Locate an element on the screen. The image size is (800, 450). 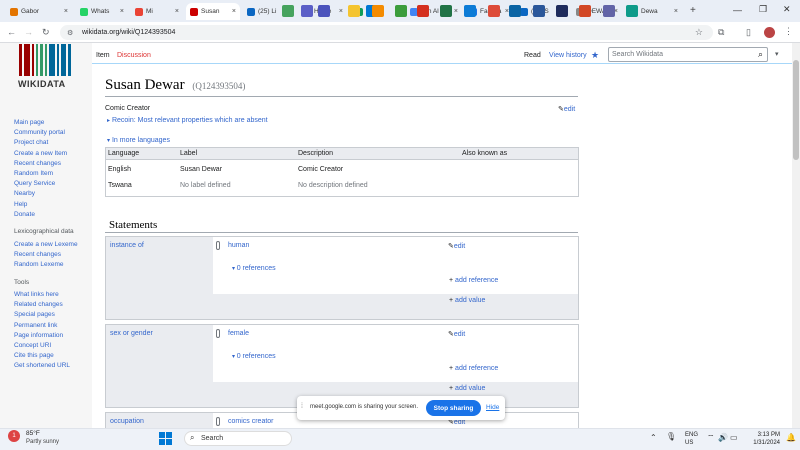
tab-item: Item is located at coordinates (103, 55).